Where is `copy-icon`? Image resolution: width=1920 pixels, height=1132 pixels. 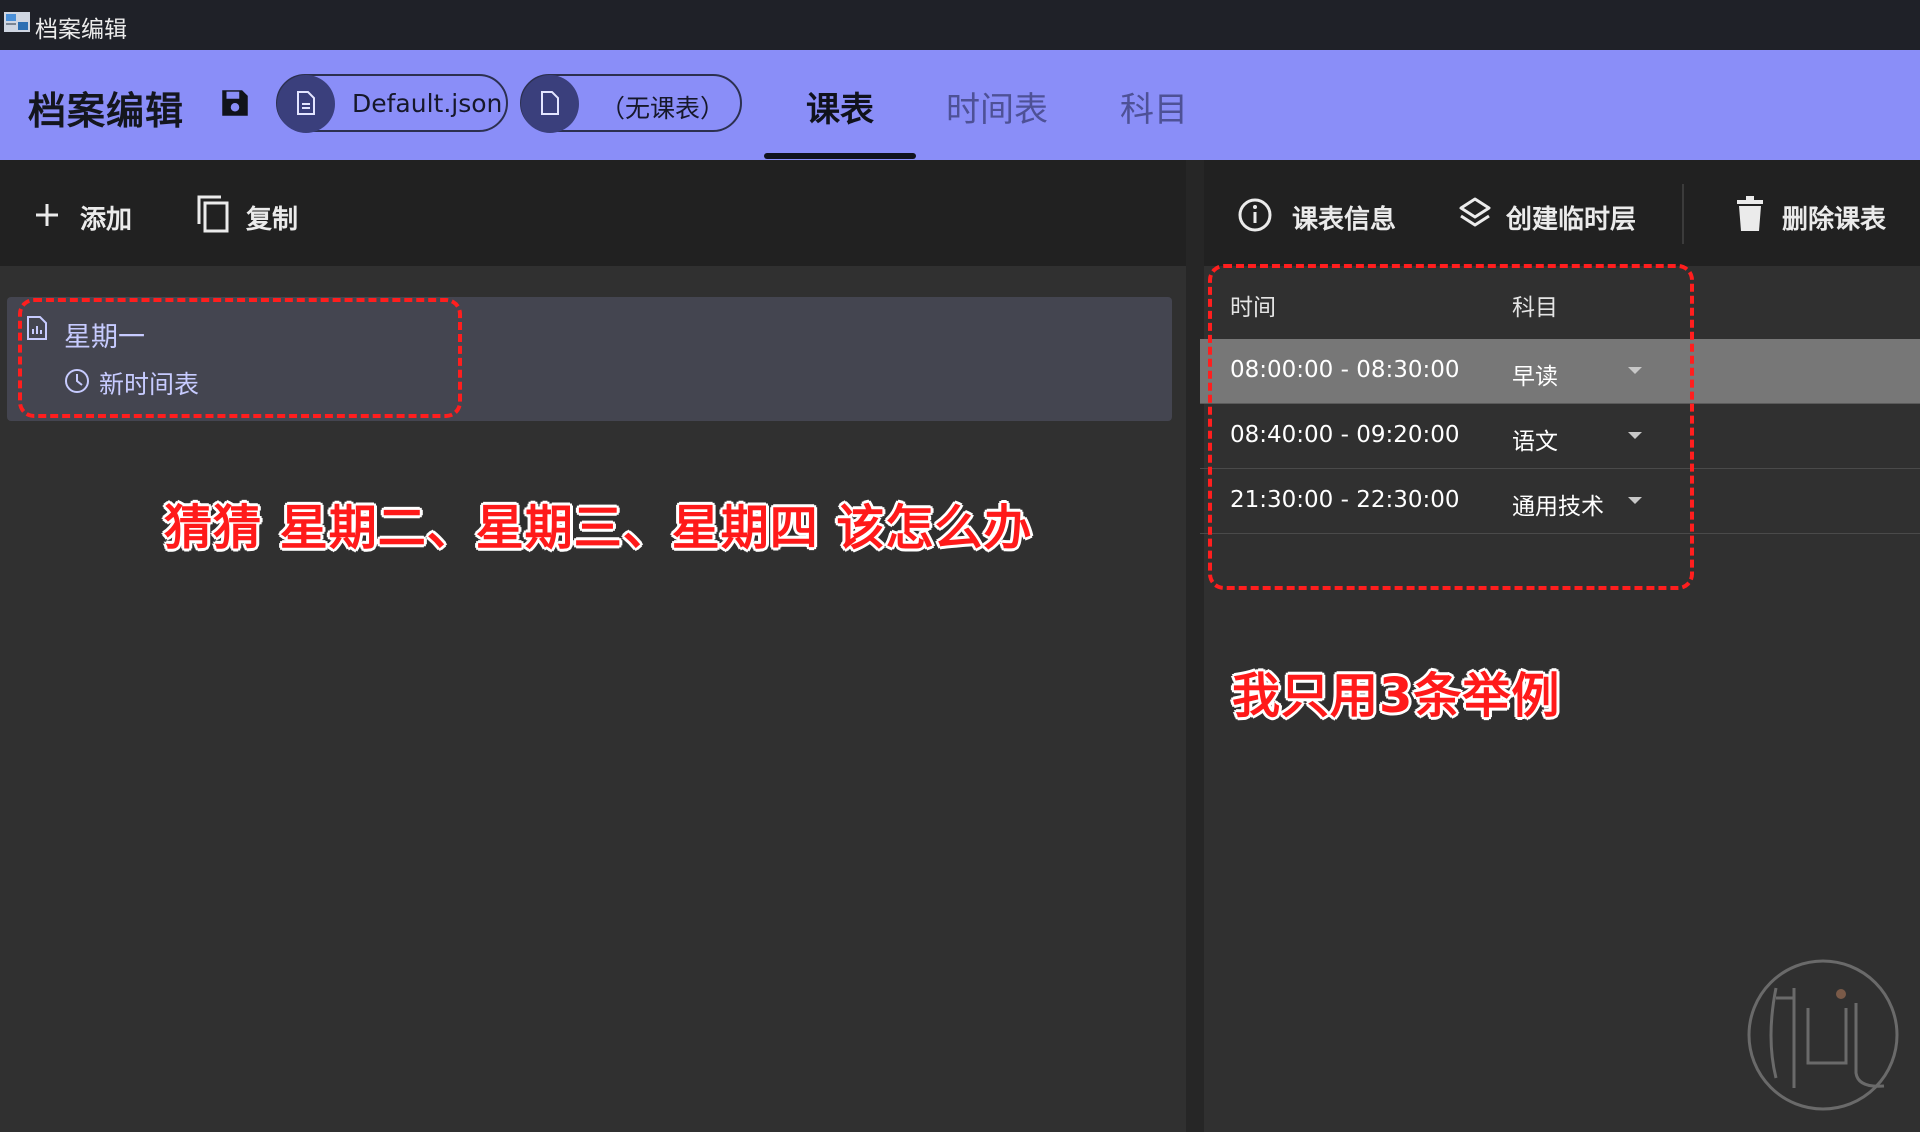
copy-icon is located at coordinates (213, 214).